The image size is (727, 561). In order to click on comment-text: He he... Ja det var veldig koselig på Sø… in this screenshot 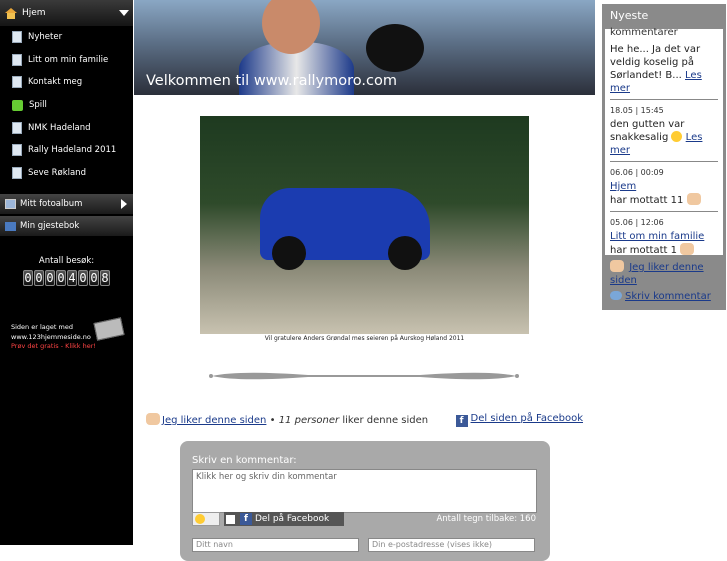, I will do `click(664, 69)`.